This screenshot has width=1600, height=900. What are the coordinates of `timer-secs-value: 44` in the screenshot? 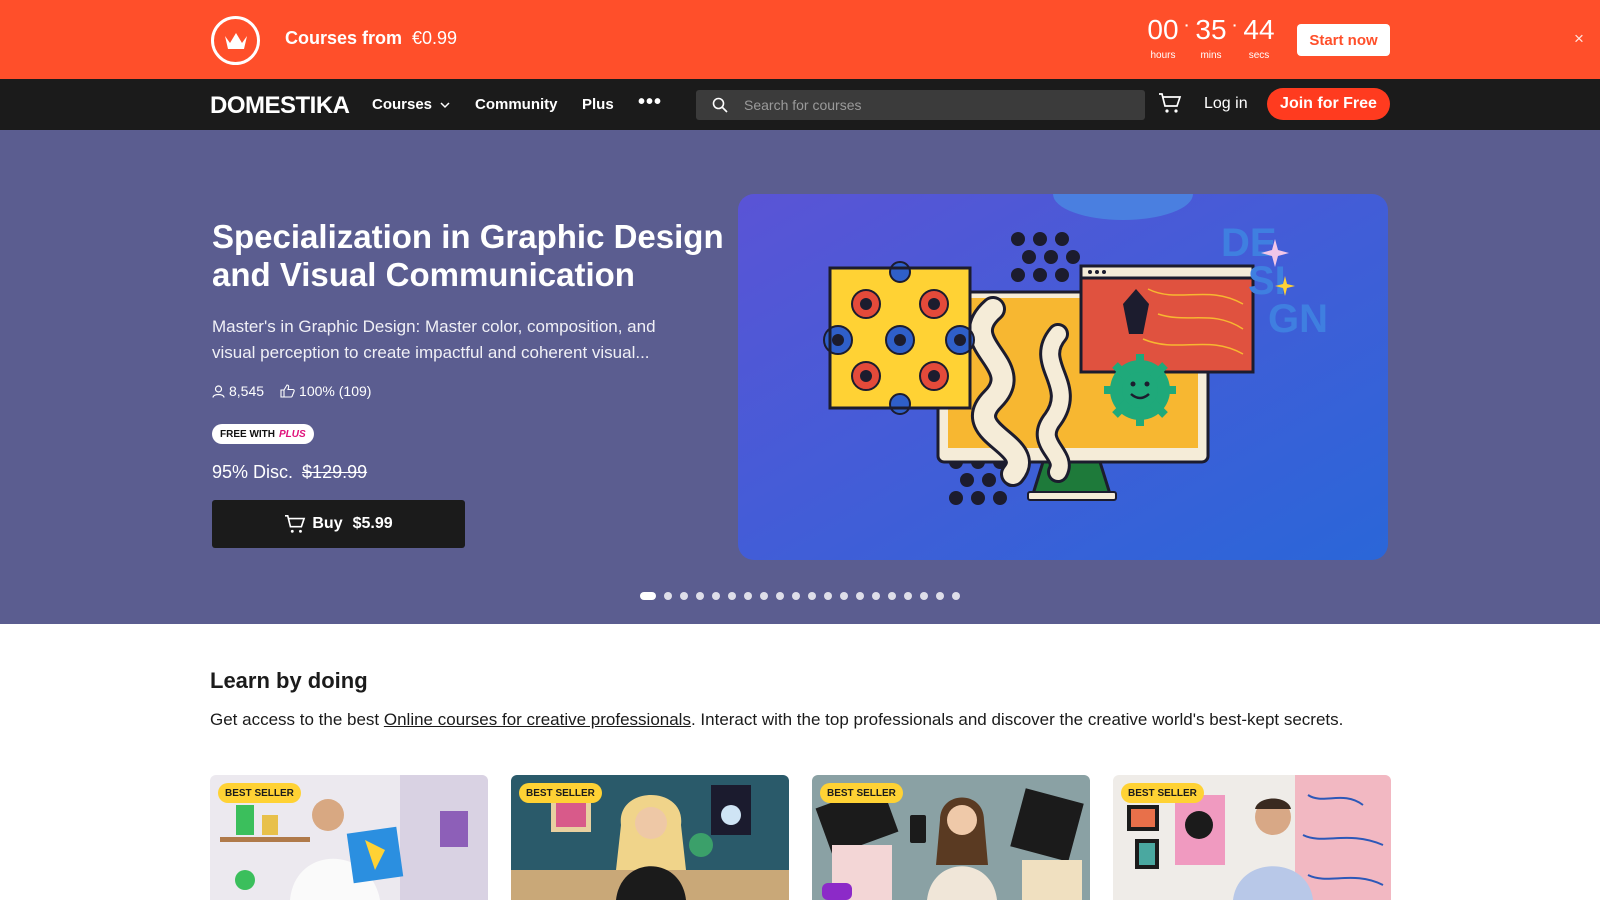 It's located at (1259, 29).